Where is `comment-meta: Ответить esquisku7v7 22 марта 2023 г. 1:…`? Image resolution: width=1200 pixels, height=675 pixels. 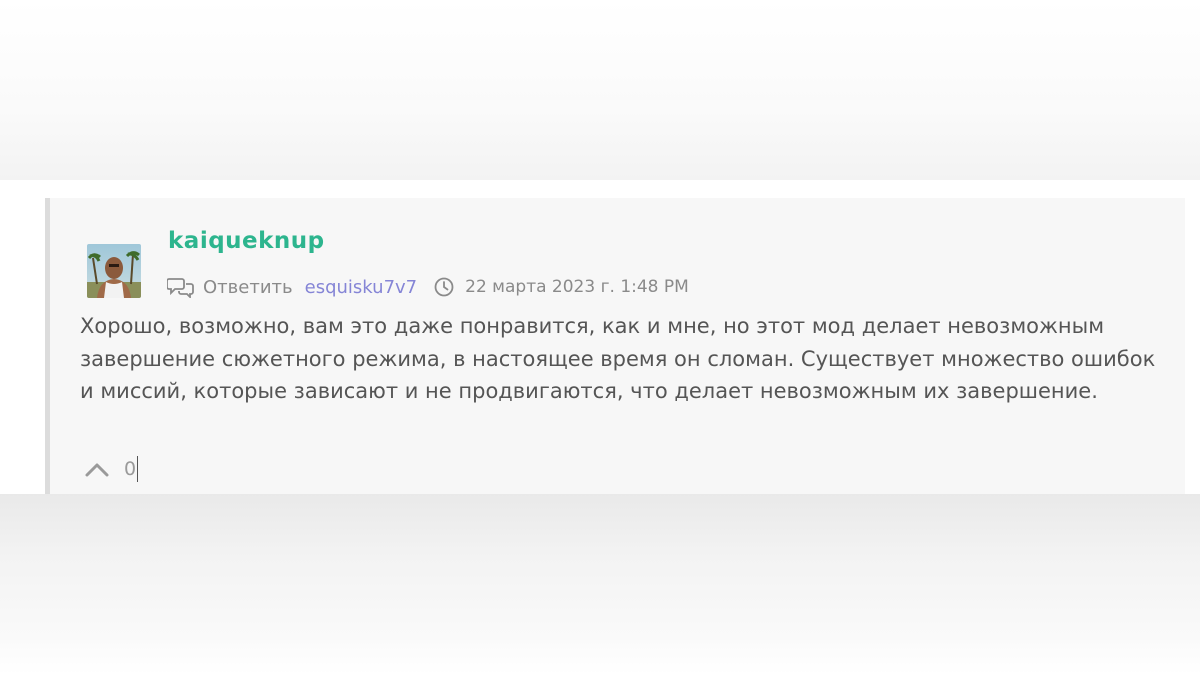
comment-meta: Ответить esquisku7v7 22 марта 2023 г. 1:… is located at coordinates (427, 287).